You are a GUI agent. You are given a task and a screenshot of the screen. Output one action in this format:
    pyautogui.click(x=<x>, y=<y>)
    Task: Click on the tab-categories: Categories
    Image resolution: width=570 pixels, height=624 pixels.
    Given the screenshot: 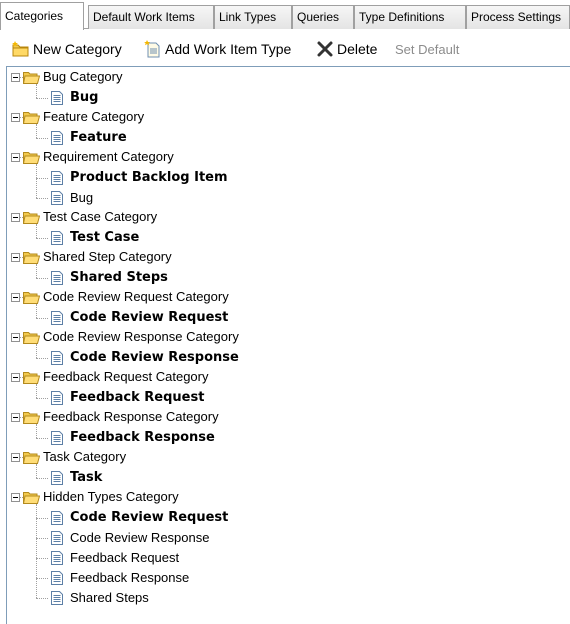 What is the action you would take?
    pyautogui.click(x=42, y=16)
    